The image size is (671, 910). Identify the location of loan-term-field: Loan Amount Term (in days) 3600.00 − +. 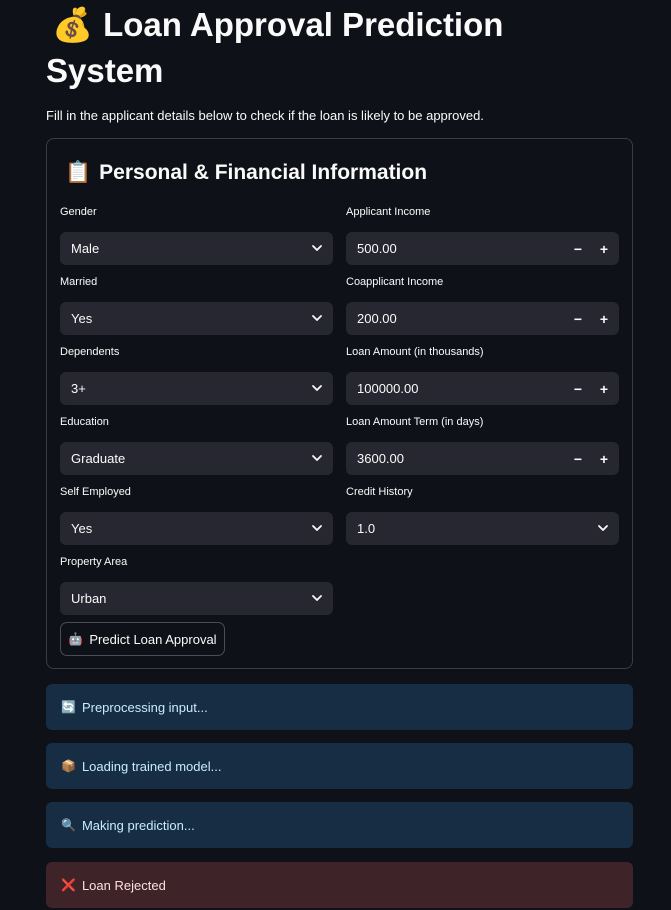
(482, 445).